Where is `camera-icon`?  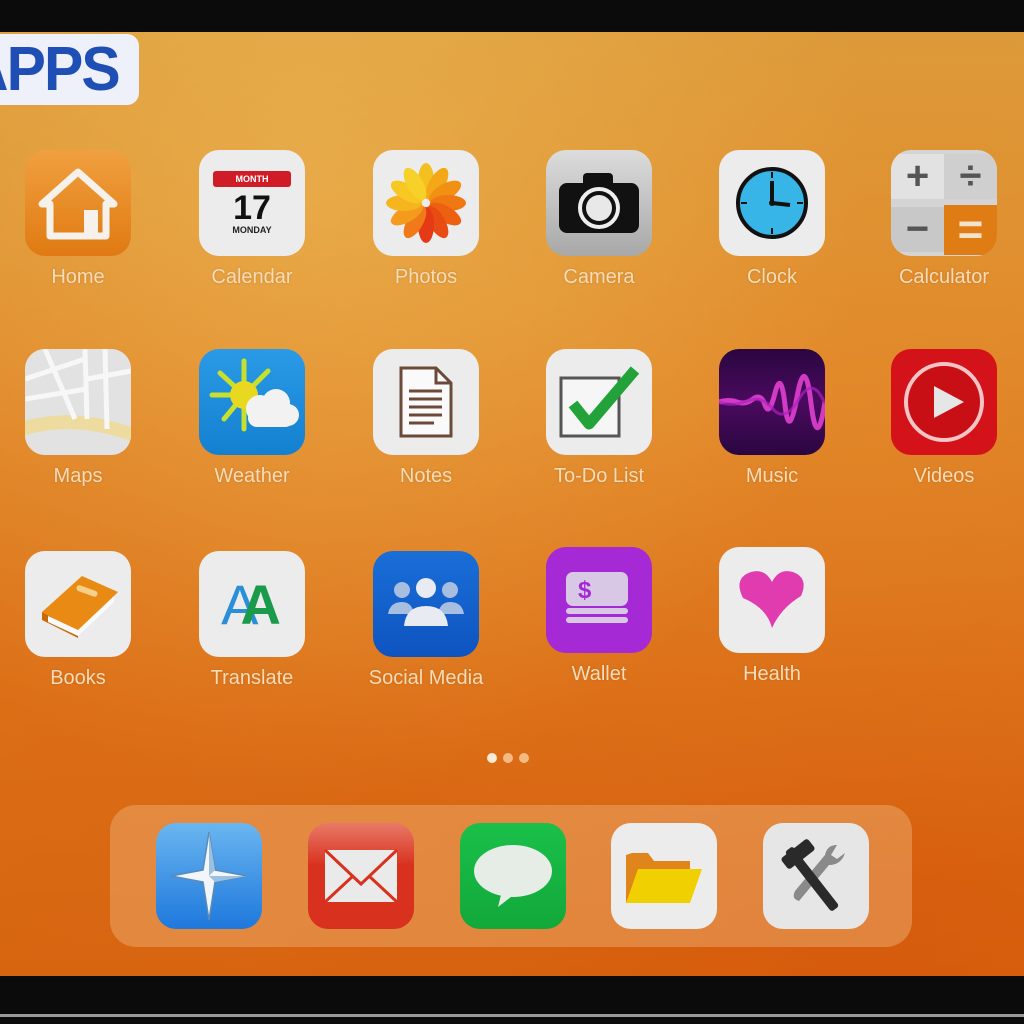 camera-icon is located at coordinates (599, 203).